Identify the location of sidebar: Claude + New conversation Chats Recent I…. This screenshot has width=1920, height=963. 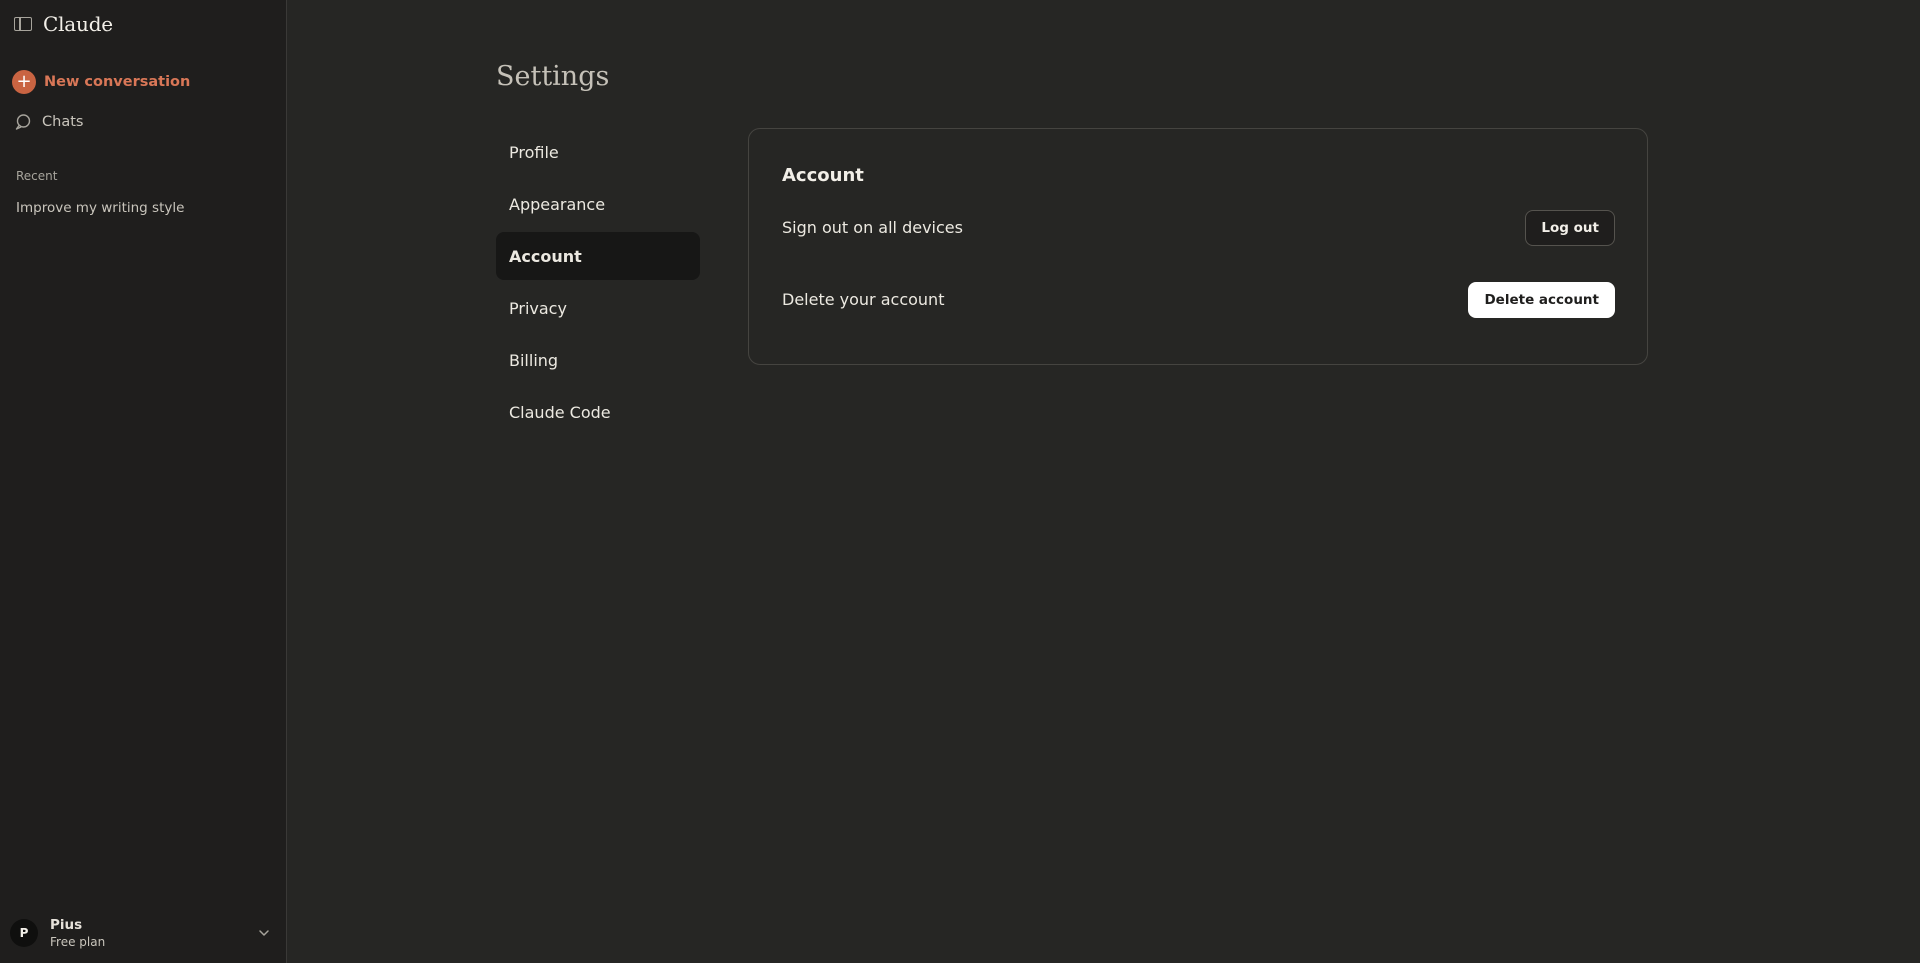
(143, 481).